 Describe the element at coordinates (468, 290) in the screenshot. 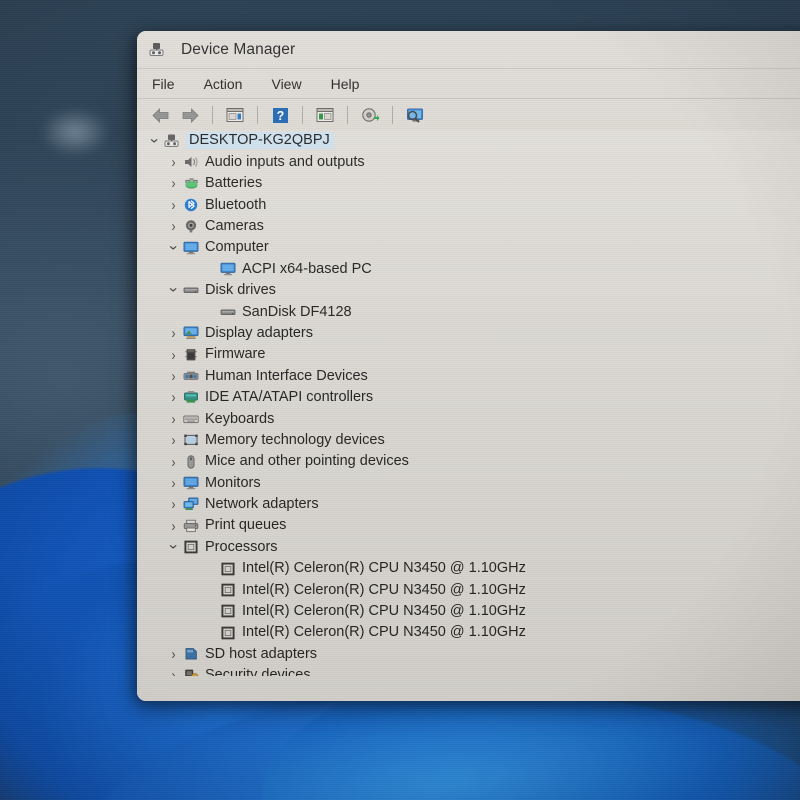

I see `tree-item: ⌄ Disk drives` at that location.